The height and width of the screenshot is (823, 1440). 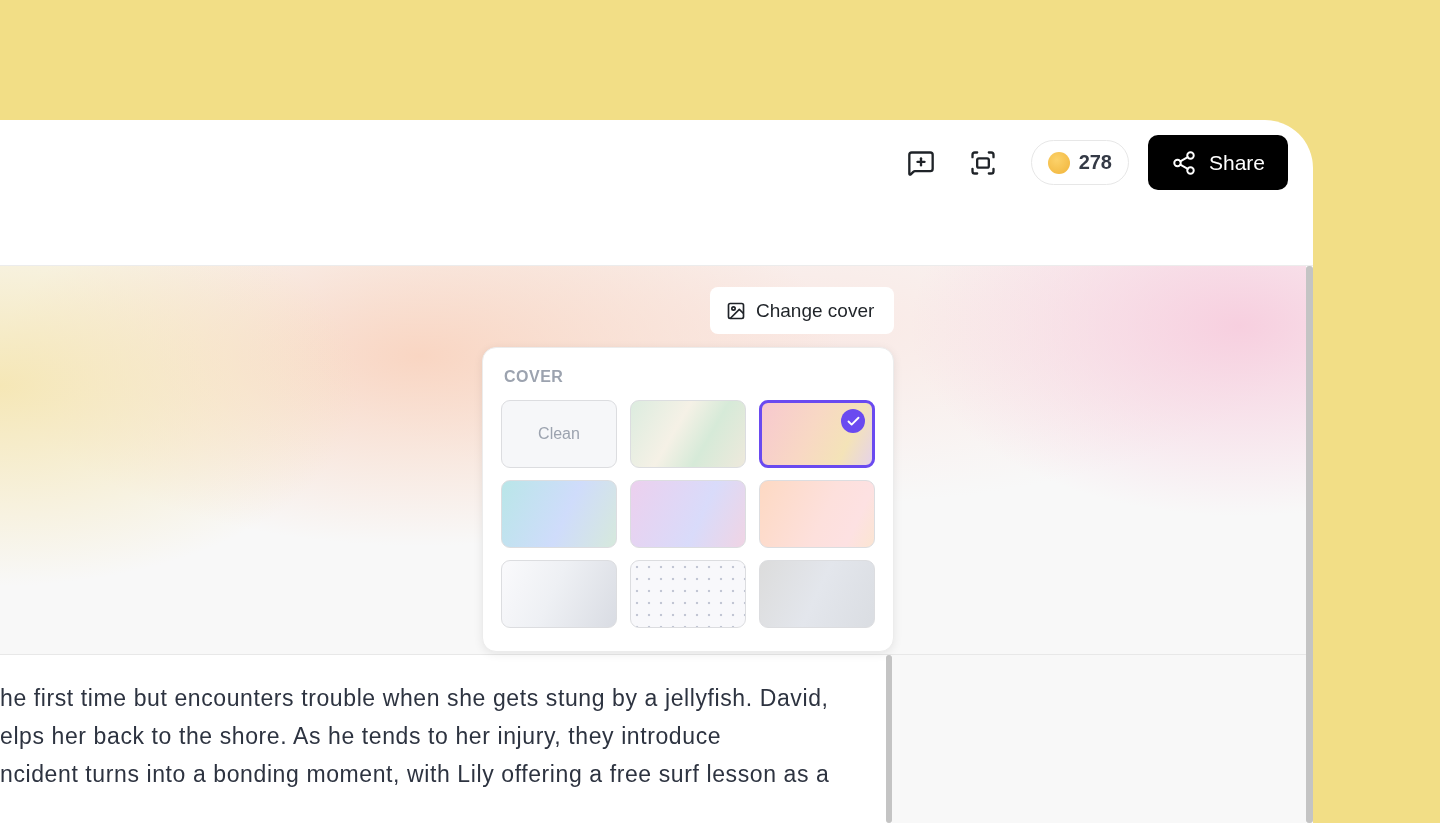 What do you see at coordinates (534, 377) in the screenshot?
I see `popover-title: COVER` at bounding box center [534, 377].